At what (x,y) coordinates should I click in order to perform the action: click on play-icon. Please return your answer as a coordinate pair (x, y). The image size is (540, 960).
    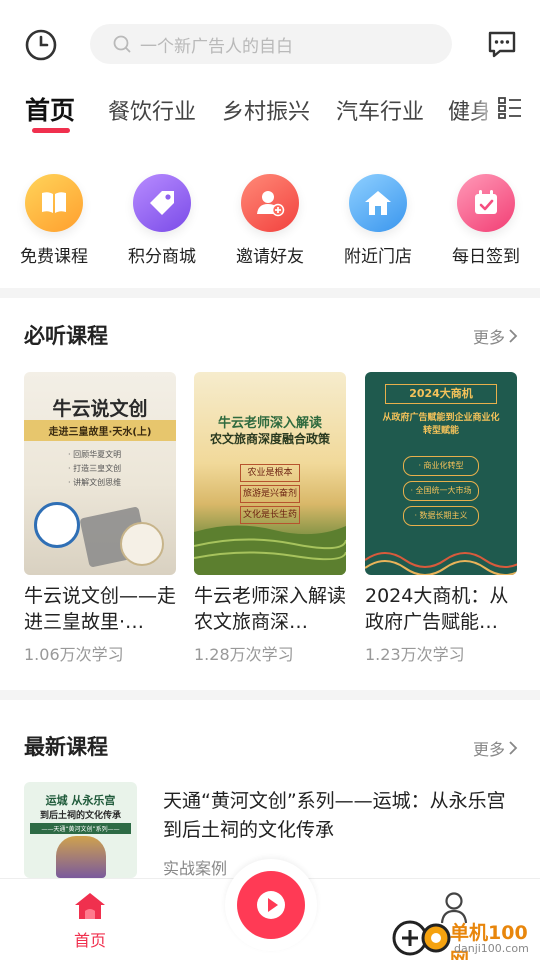
    Looking at the image, I should click on (271, 905).